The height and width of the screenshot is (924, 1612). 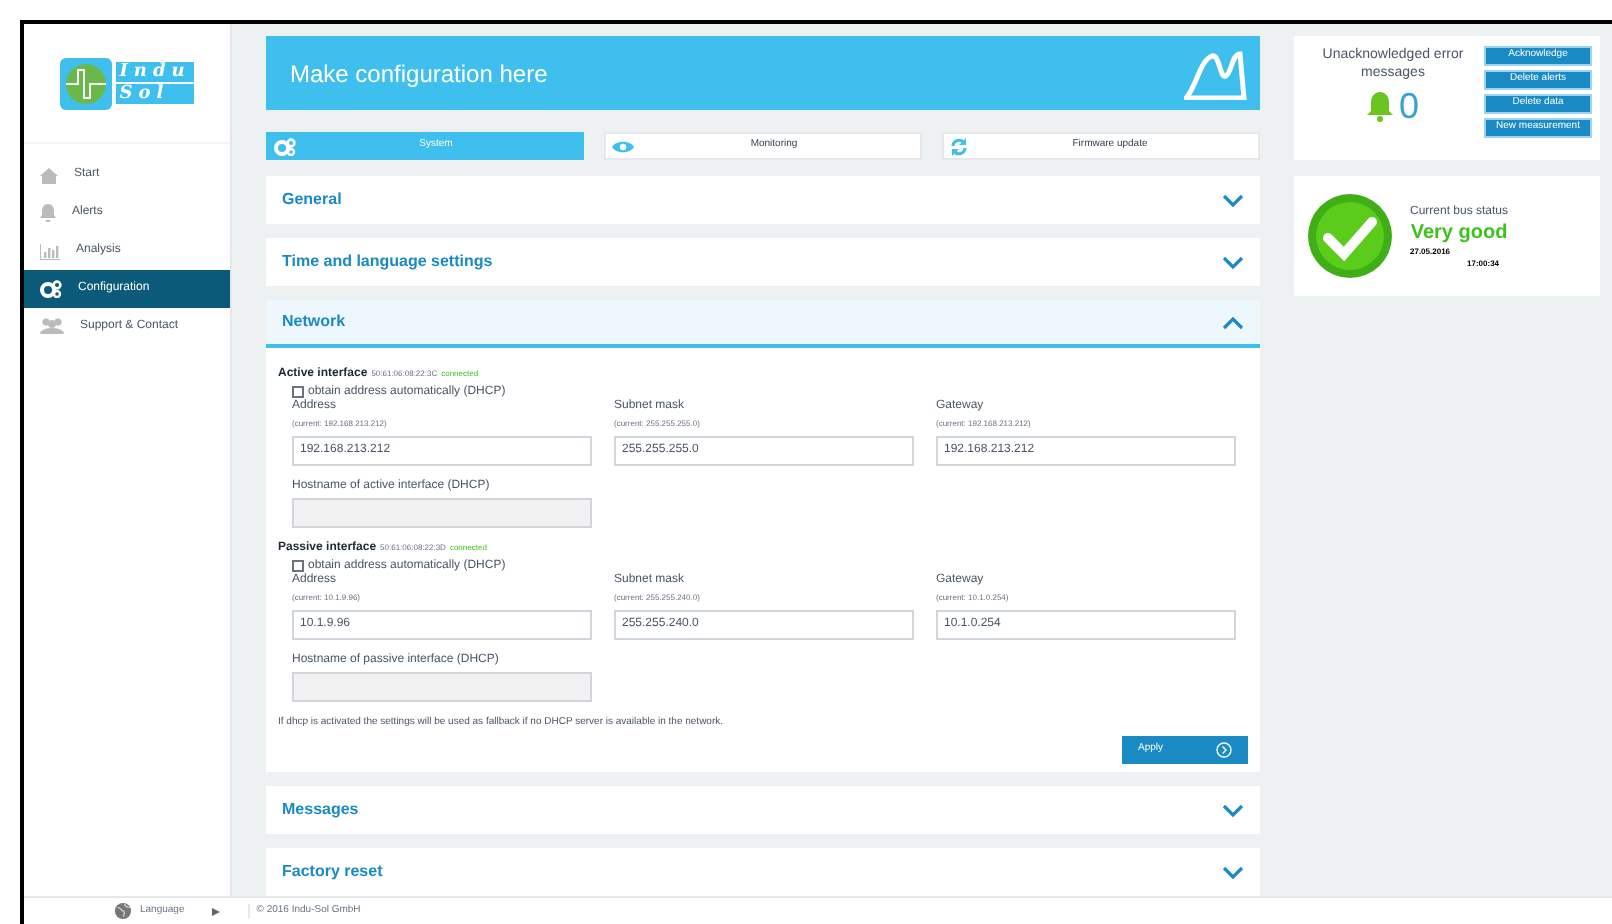 I want to click on wave-logo-icon, so click(x=1216, y=73).